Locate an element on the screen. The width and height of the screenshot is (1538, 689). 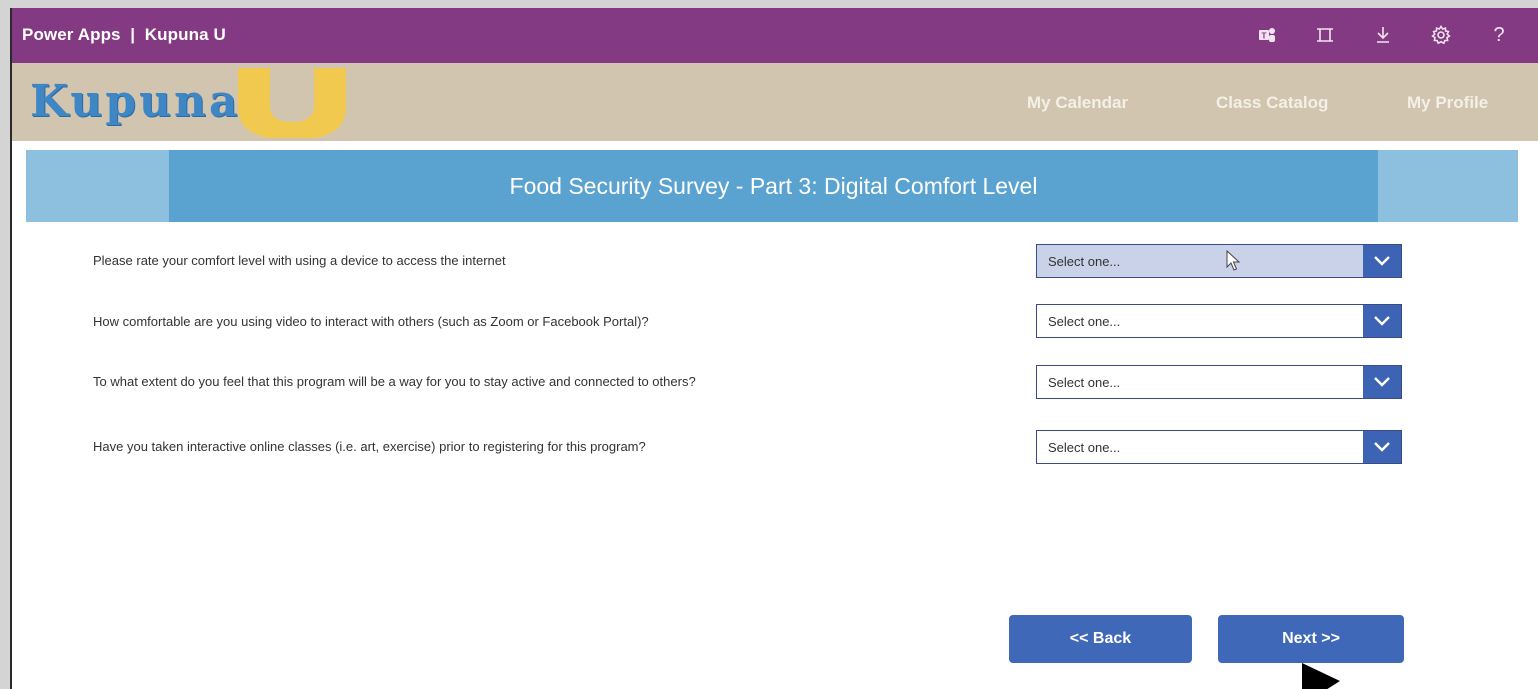
nav-class-catalog: Class Catalog is located at coordinates (1272, 103).